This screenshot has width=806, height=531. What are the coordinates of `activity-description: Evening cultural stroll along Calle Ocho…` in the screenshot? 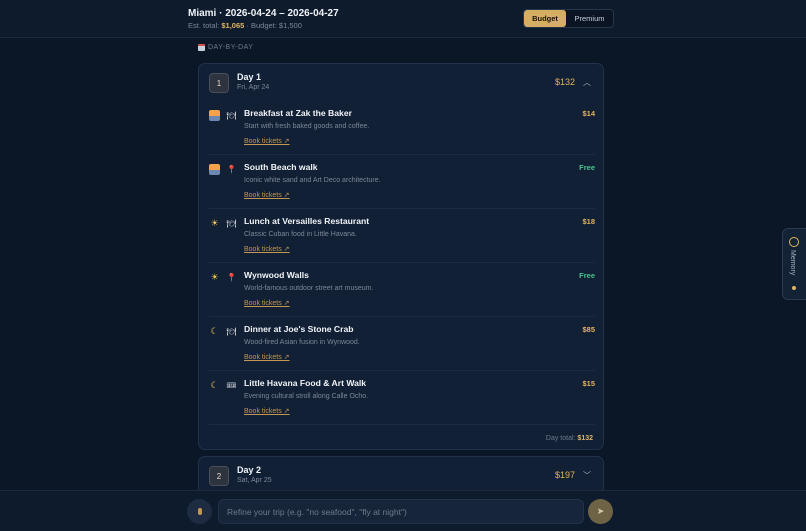 It's located at (306, 396).